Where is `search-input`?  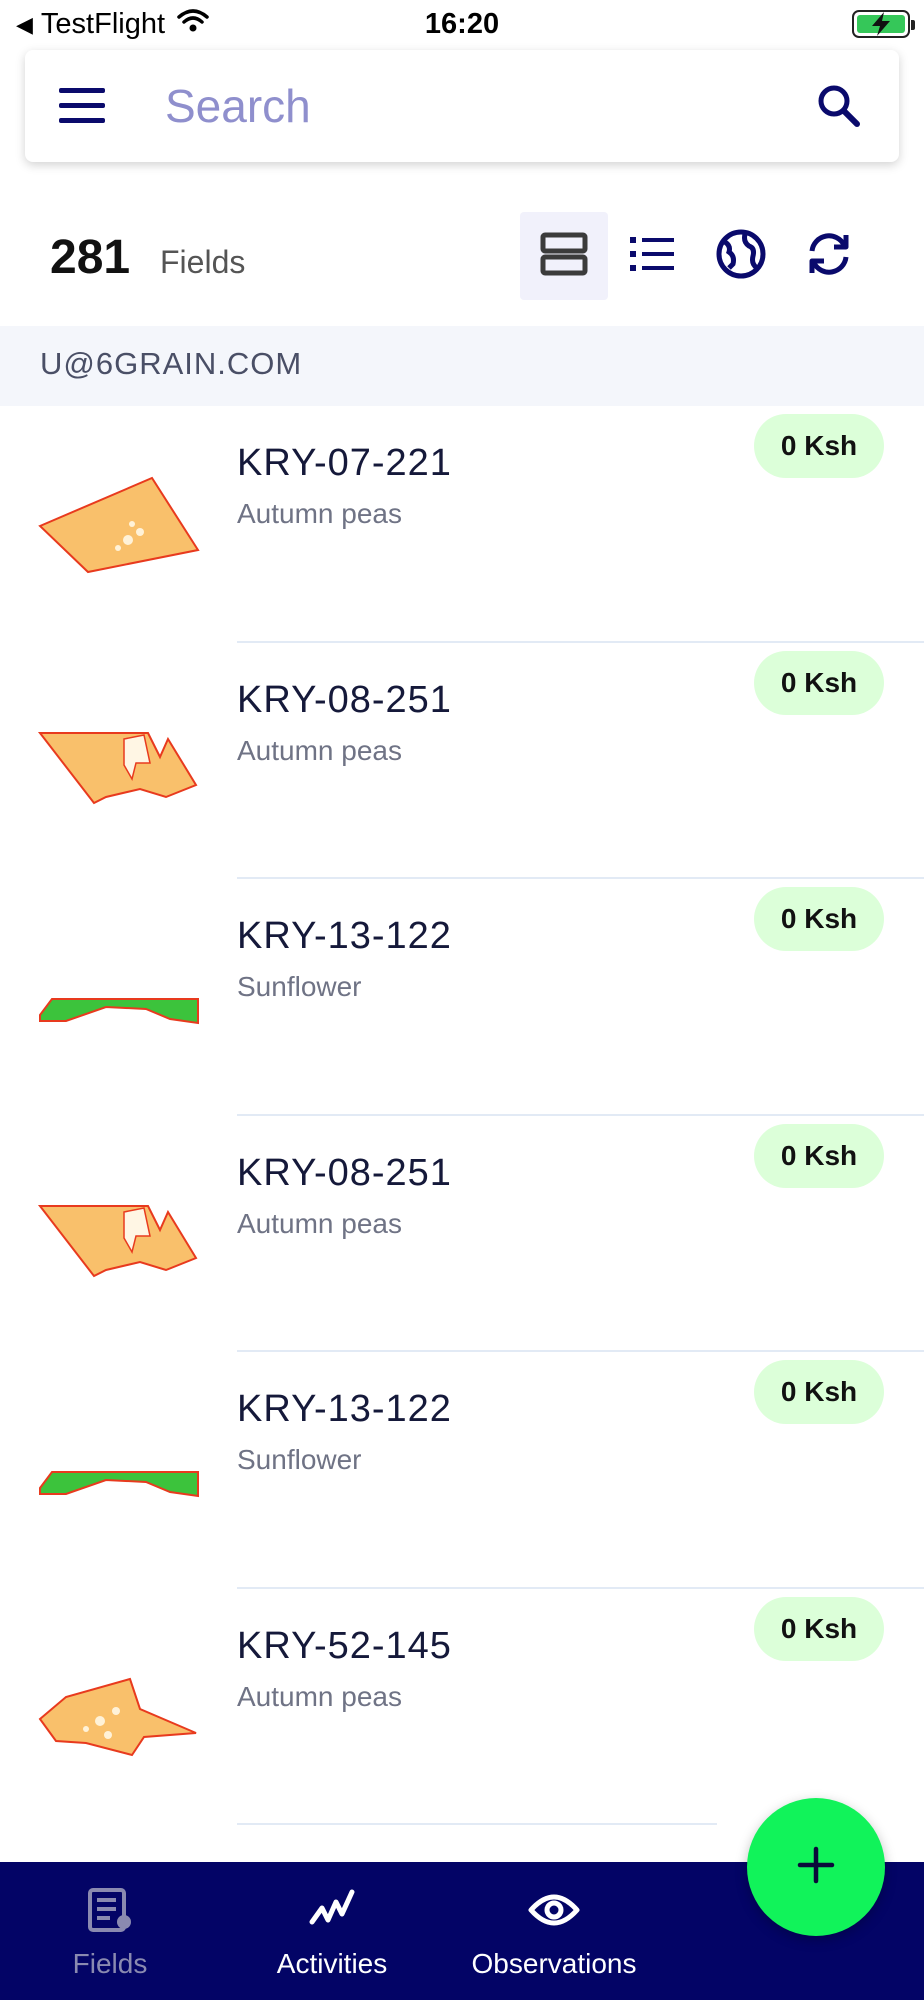
search-input is located at coordinates (475, 106).